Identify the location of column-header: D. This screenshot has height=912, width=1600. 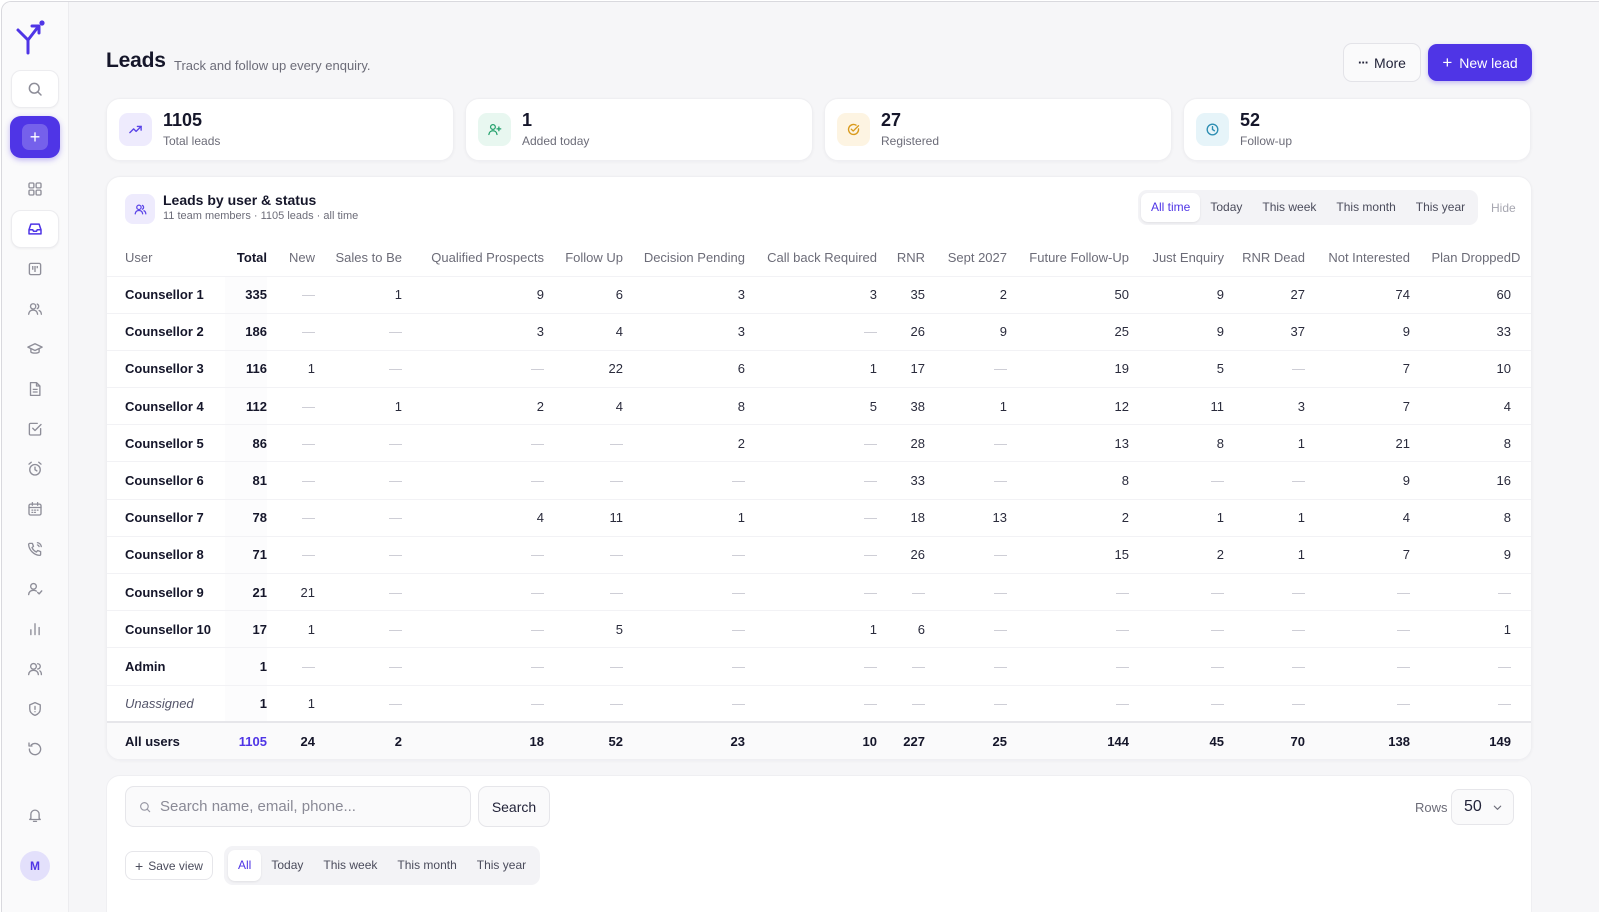
(1521, 257).